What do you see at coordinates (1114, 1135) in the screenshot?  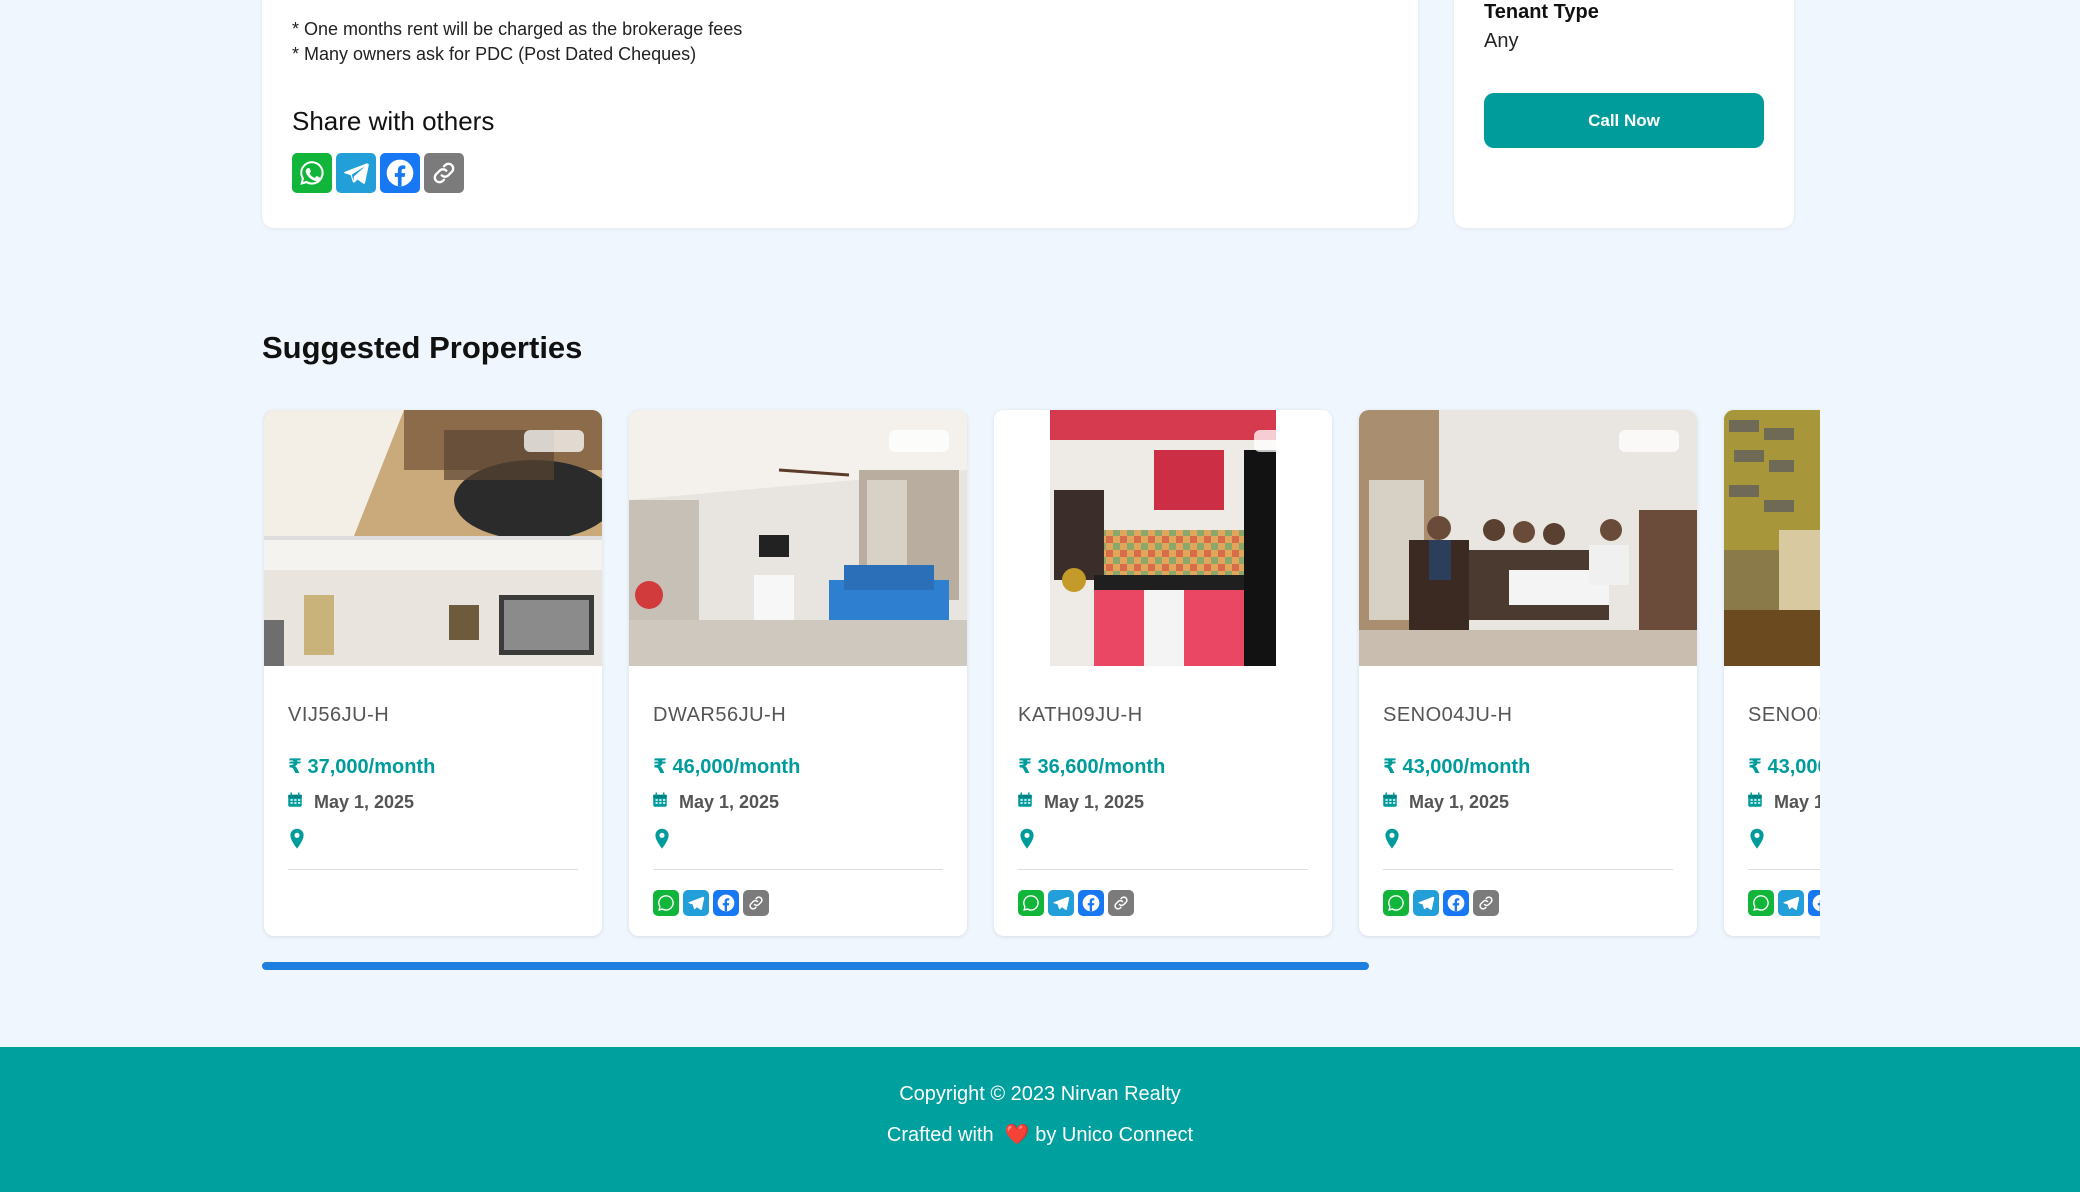 I see `crafted-suffix: by Unico Connect` at bounding box center [1114, 1135].